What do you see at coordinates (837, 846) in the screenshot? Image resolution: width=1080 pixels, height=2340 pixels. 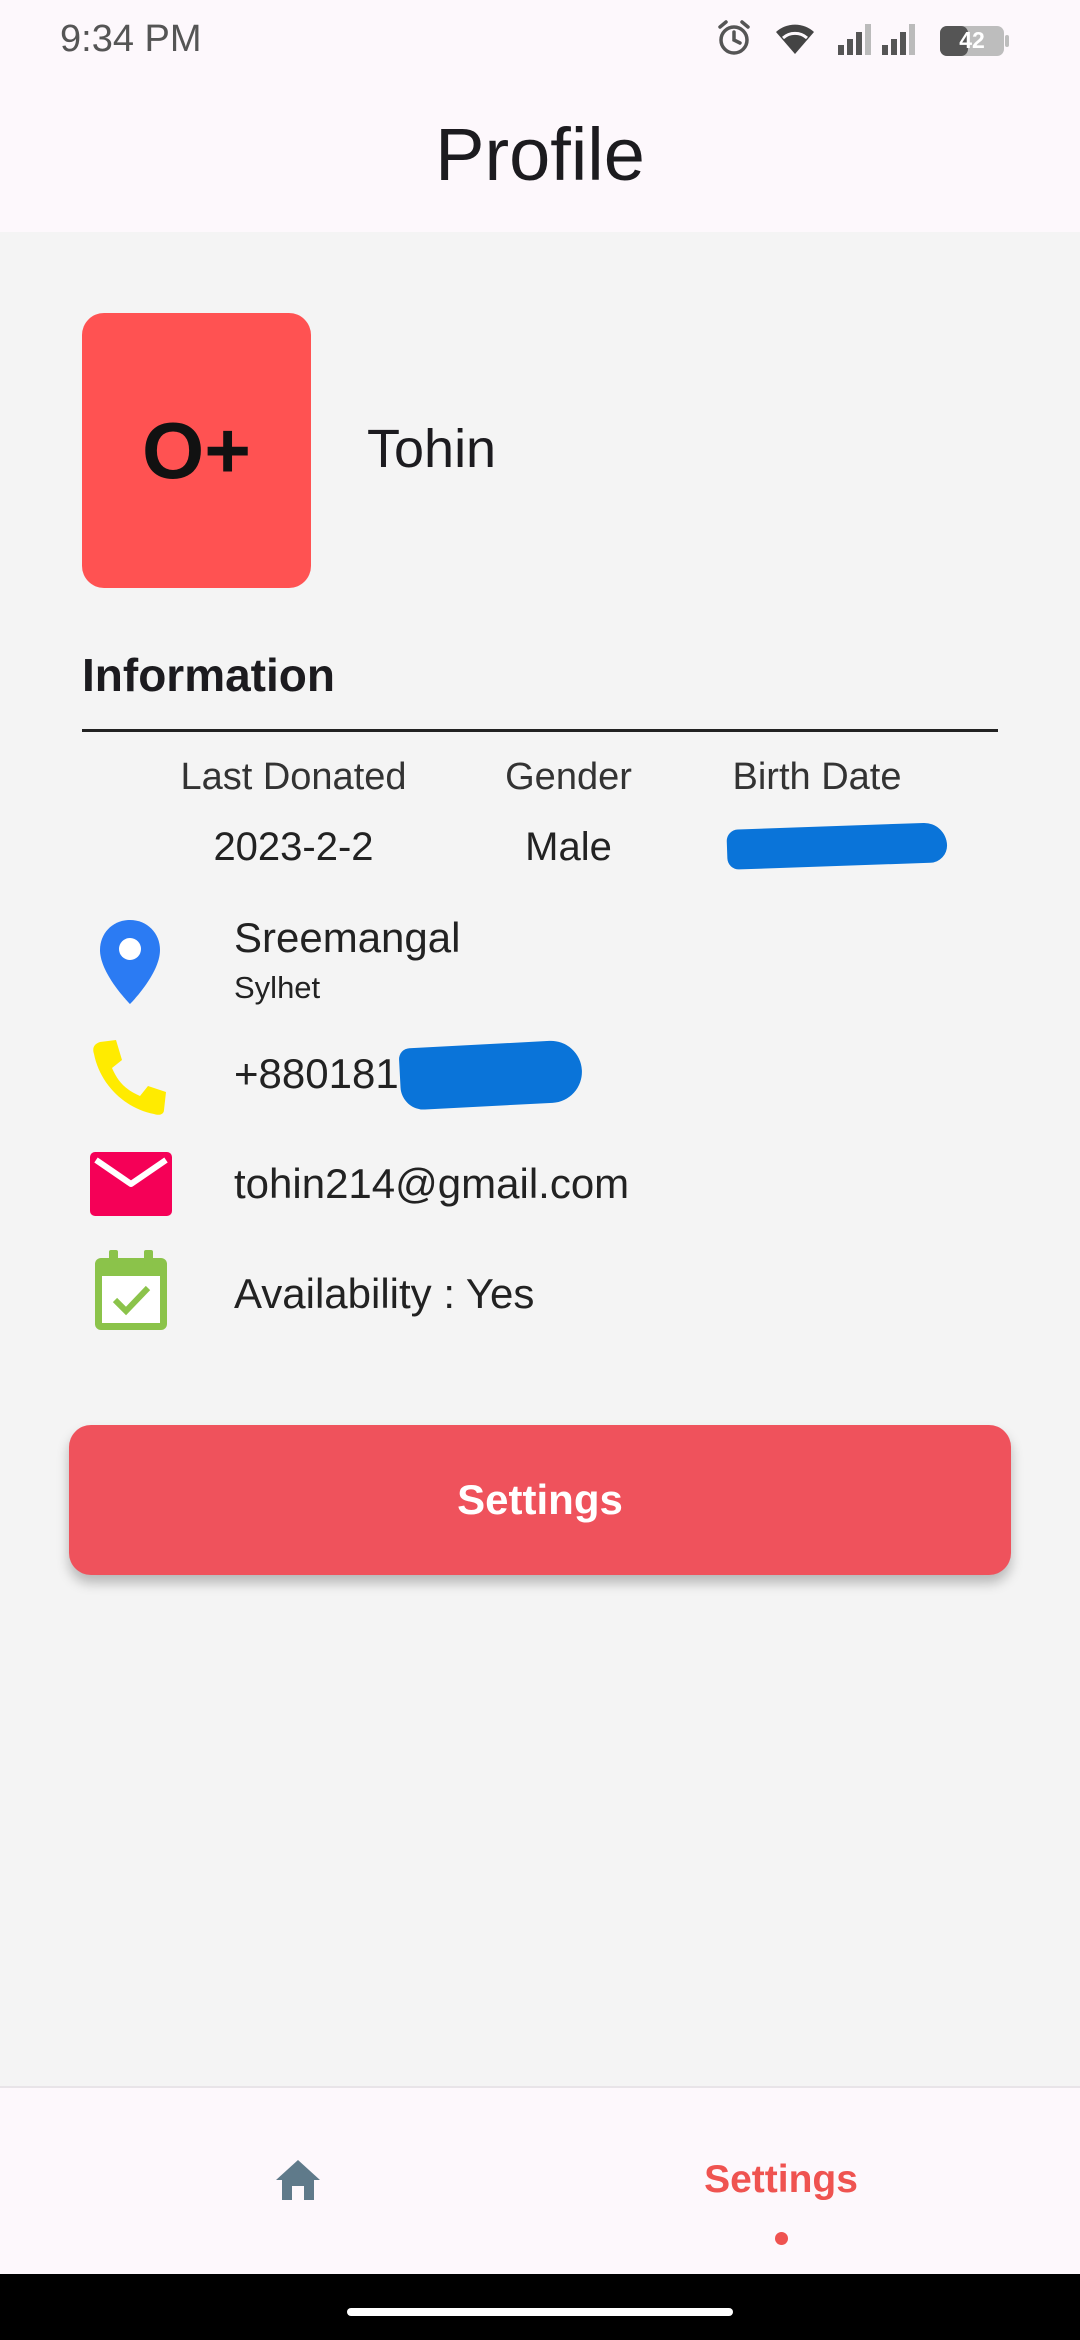 I see `birth-date-redaction` at bounding box center [837, 846].